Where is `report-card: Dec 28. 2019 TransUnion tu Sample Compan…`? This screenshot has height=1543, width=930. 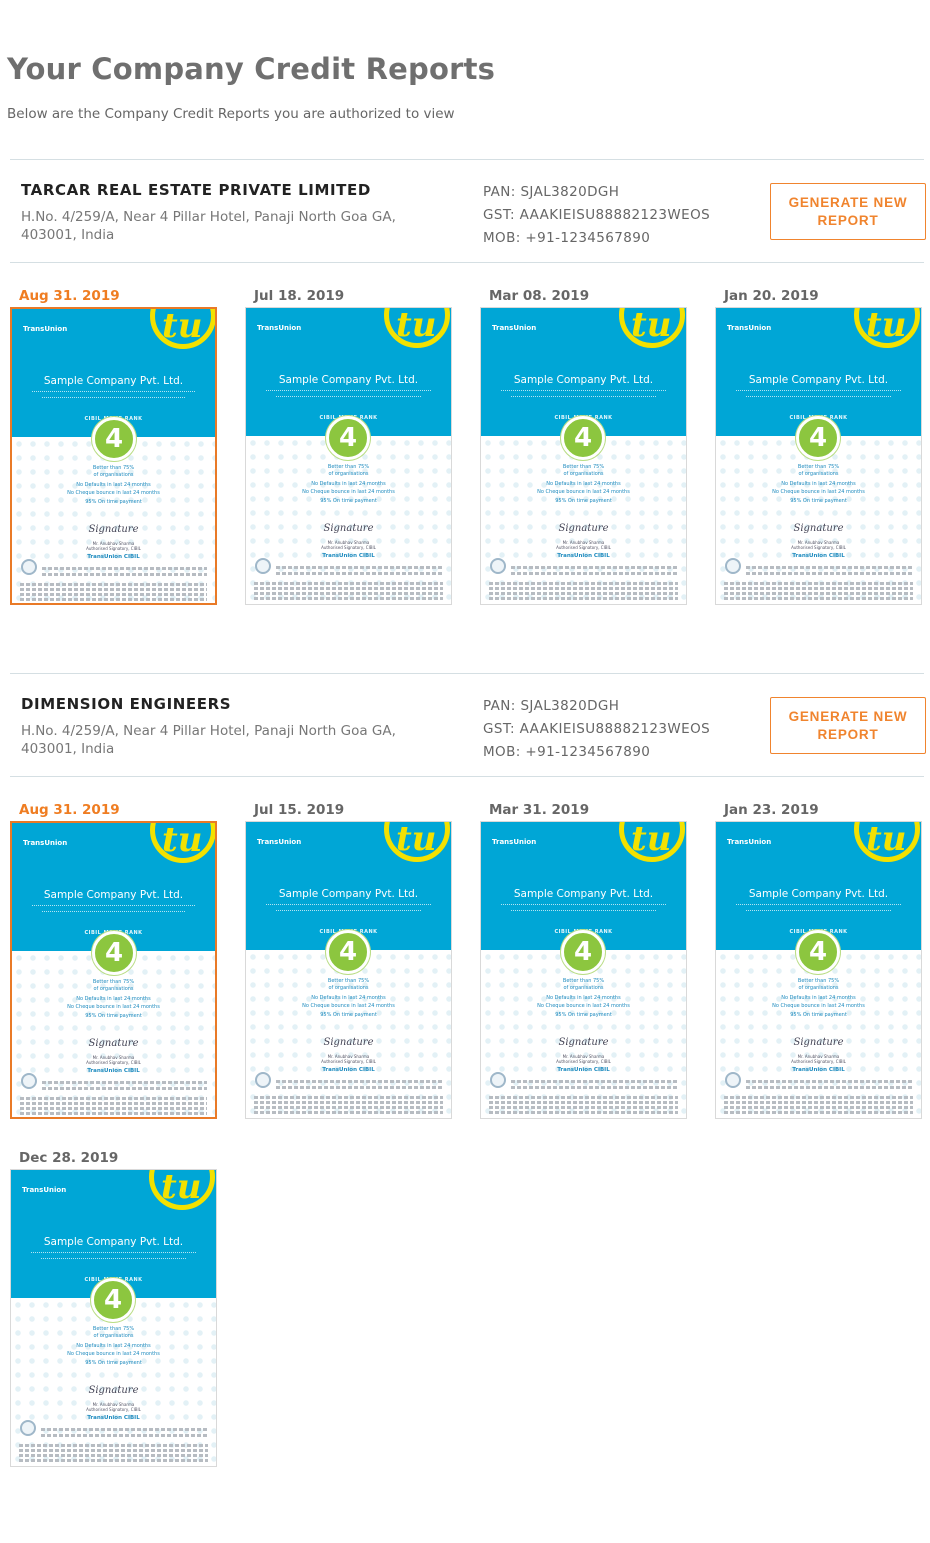
report-card: Dec 28. 2019 TransUnion tu Sample Compan… is located at coordinates (113, 1310).